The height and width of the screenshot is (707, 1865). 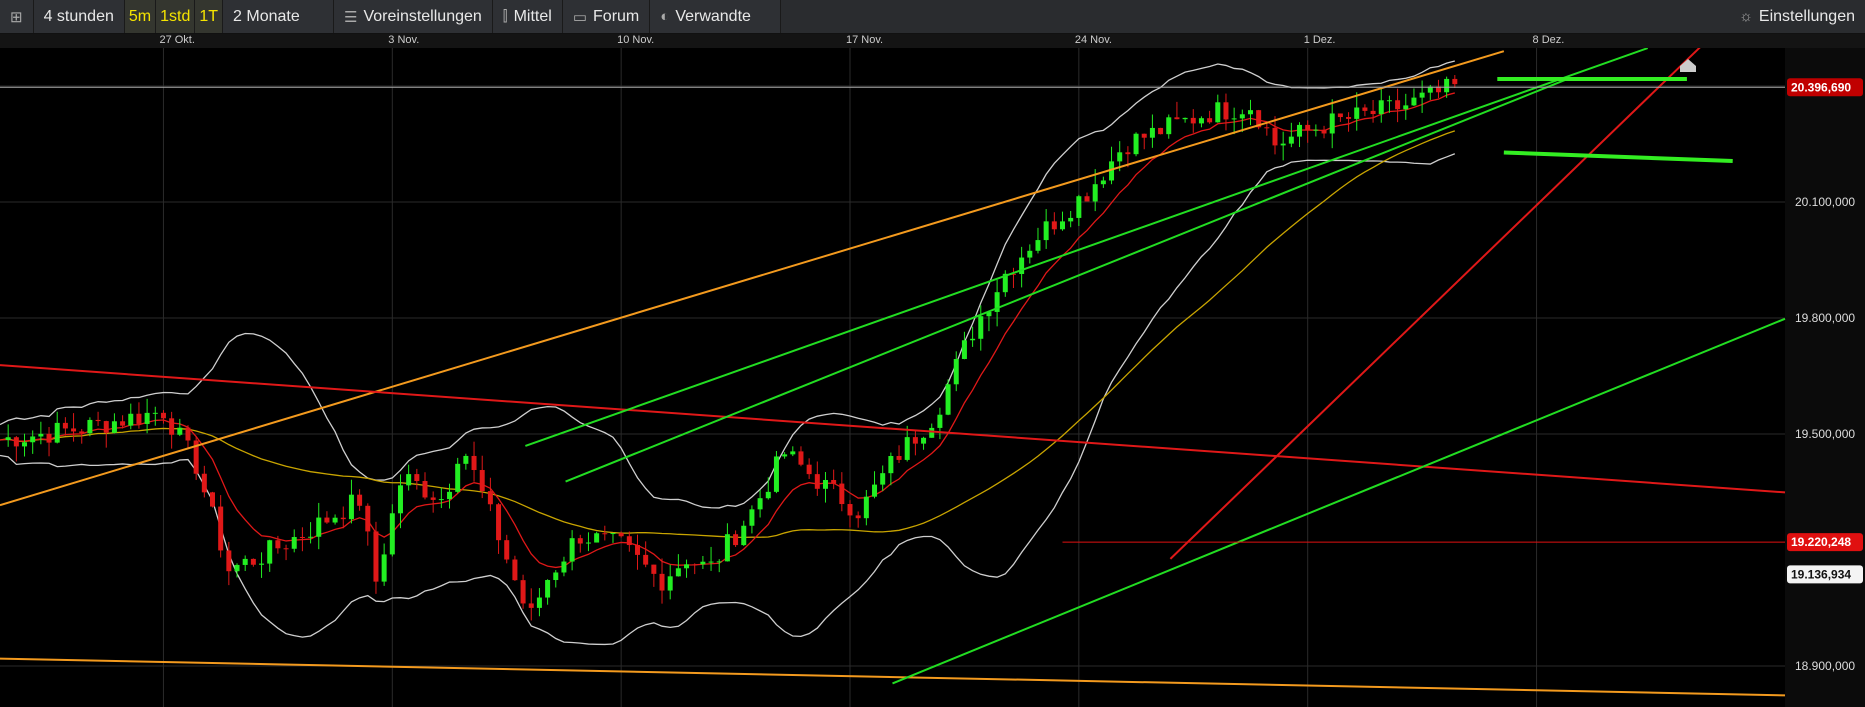 I want to click on related-button: ◐ Verwandte, so click(x=716, y=16).